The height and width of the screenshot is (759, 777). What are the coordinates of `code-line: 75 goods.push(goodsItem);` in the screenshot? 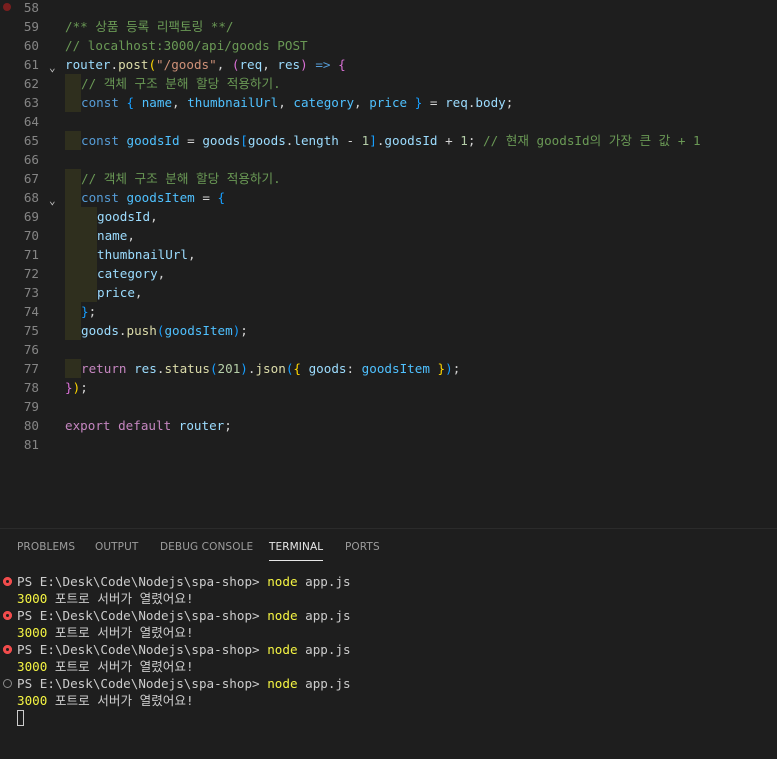 It's located at (388, 330).